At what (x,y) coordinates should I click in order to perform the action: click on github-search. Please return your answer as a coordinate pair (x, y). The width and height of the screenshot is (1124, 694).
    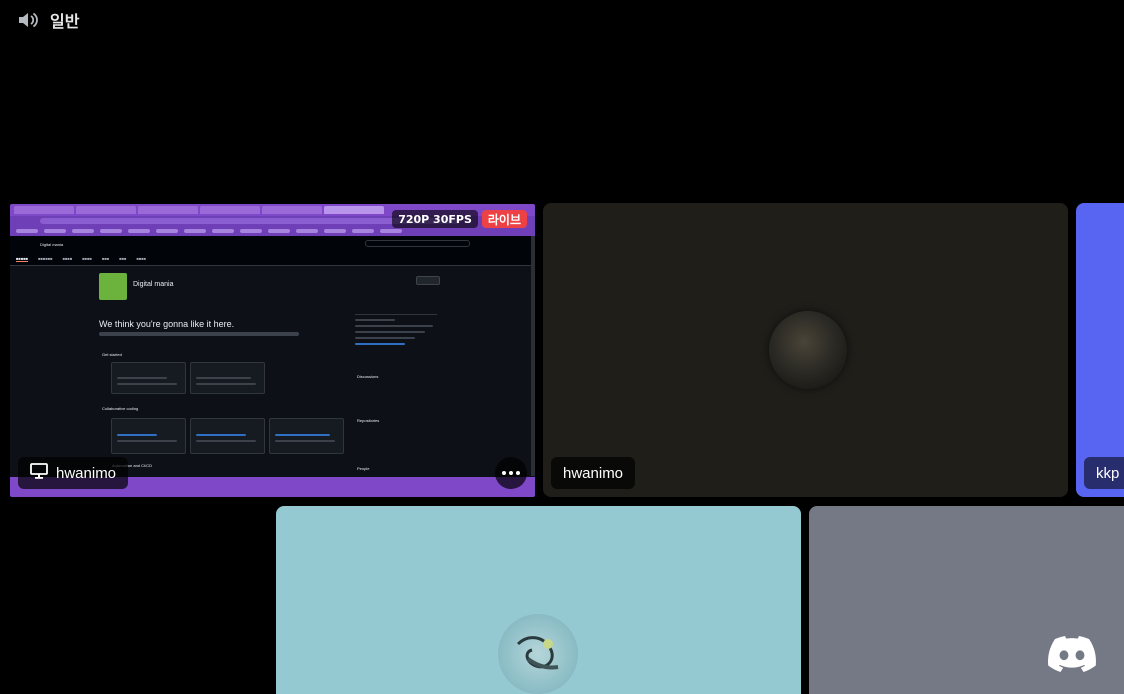
    Looking at the image, I should click on (417, 243).